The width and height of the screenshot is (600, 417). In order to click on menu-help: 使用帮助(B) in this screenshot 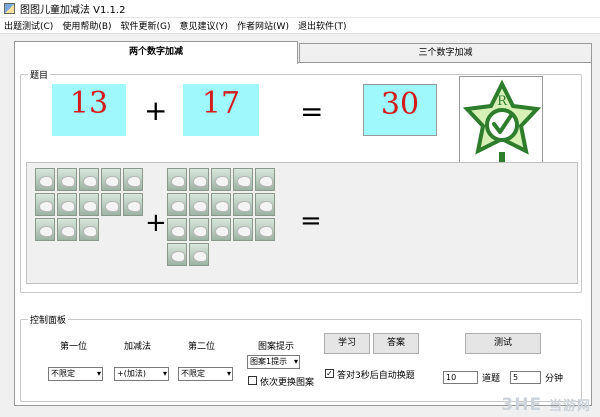, I will do `click(86, 25)`.